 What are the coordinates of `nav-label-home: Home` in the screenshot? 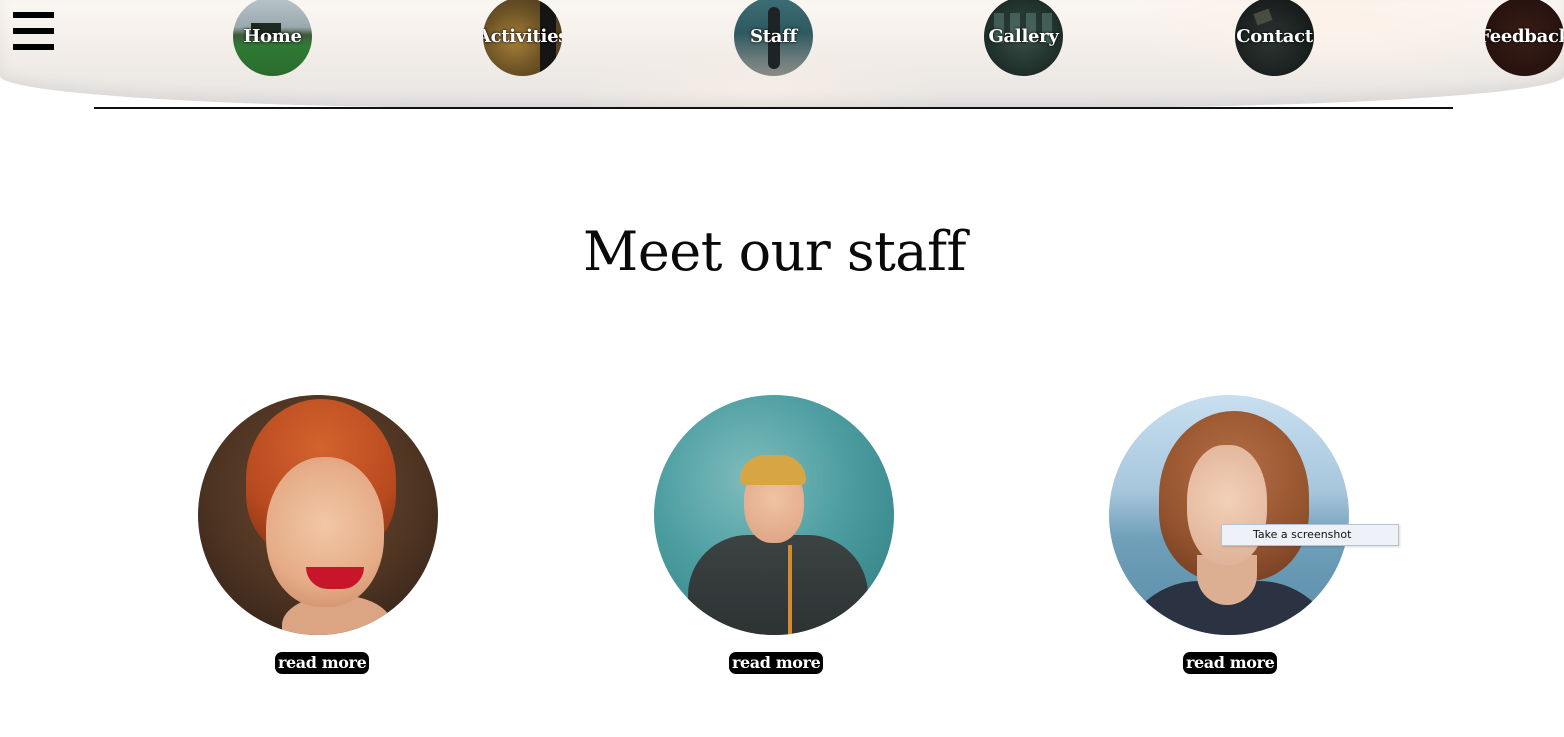 It's located at (272, 36).